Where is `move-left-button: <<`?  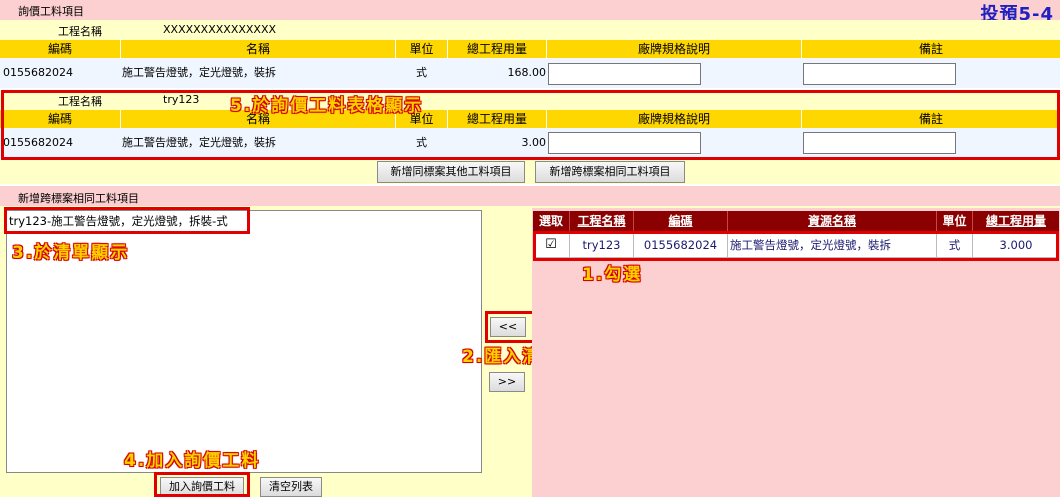 move-left-button: << is located at coordinates (508, 327).